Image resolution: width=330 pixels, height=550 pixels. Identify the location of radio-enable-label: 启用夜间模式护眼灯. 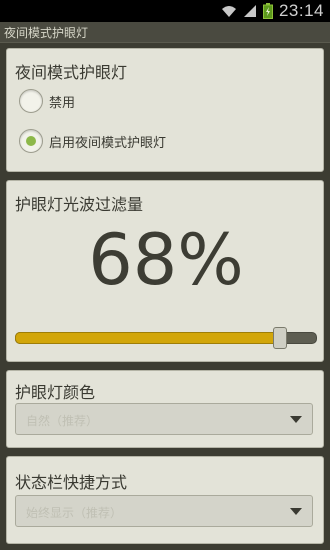
(108, 143).